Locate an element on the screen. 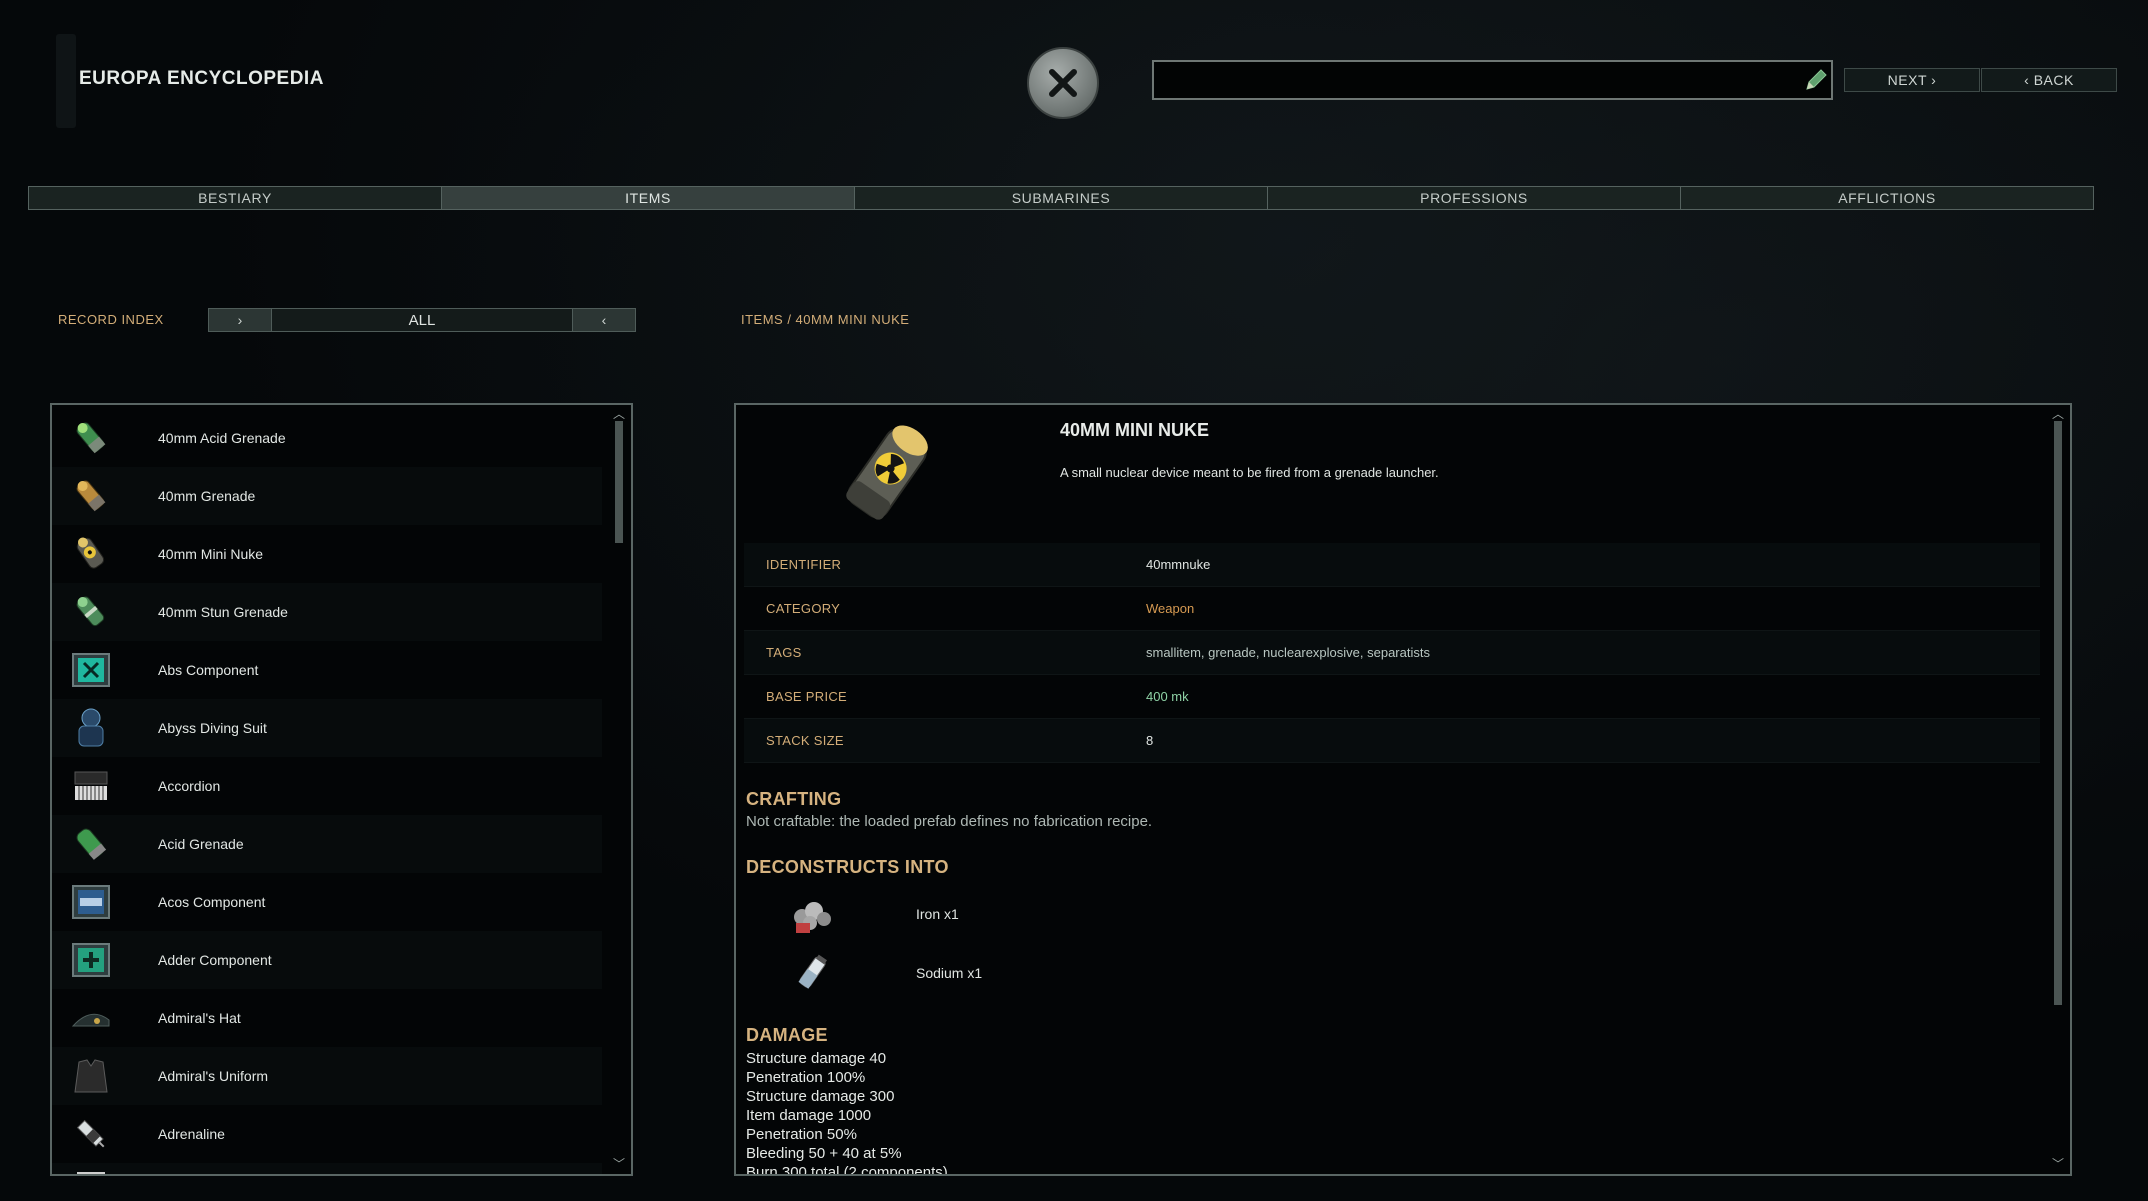 The image size is (2148, 1201). abs-component-icon is located at coordinates (91, 670).